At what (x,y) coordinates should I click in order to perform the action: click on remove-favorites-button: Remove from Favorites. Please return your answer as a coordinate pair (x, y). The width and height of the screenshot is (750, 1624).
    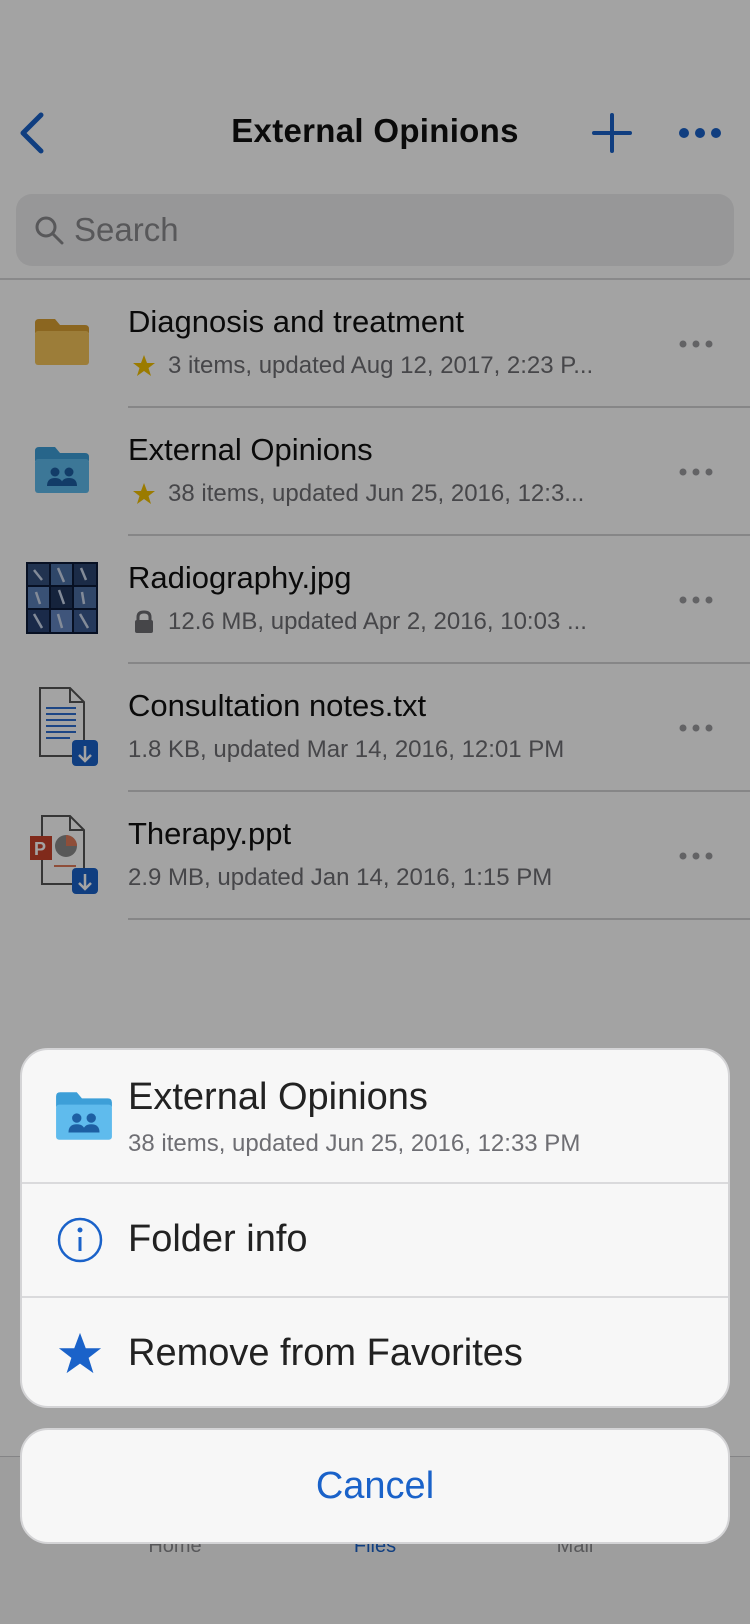
    Looking at the image, I should click on (375, 1352).